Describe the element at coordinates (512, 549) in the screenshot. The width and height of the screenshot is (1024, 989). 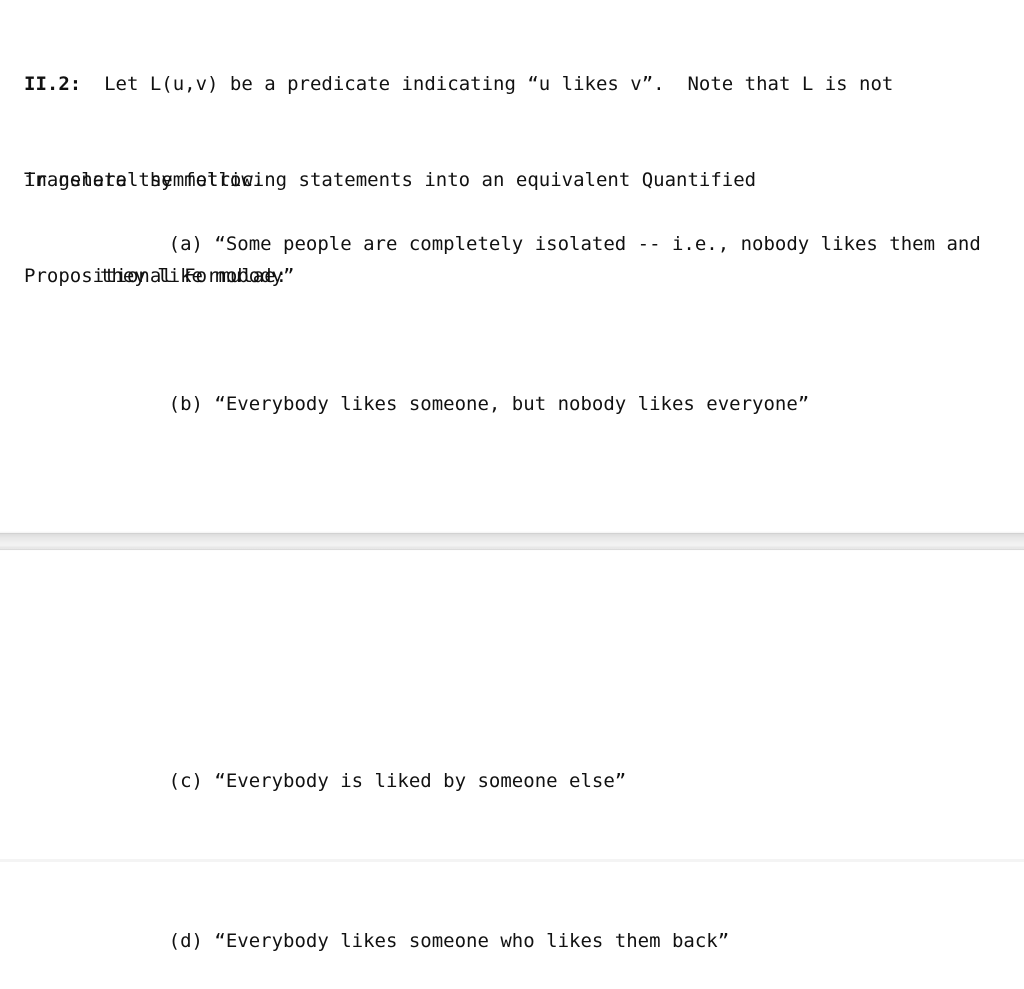
I see `page-separator-bottom-edge` at that location.